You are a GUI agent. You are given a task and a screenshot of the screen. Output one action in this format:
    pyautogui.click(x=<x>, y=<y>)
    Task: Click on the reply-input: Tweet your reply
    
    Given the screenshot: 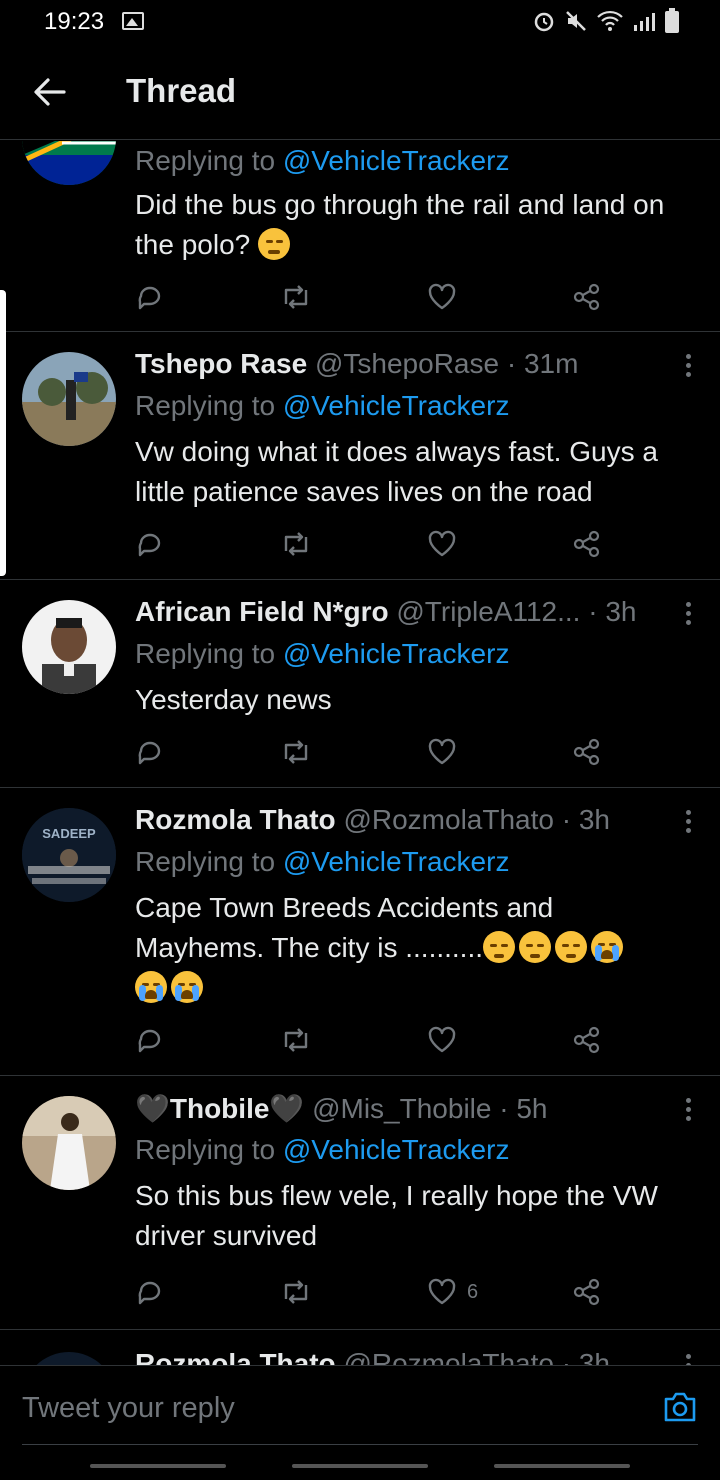 What is the action you would take?
    pyautogui.click(x=128, y=1408)
    